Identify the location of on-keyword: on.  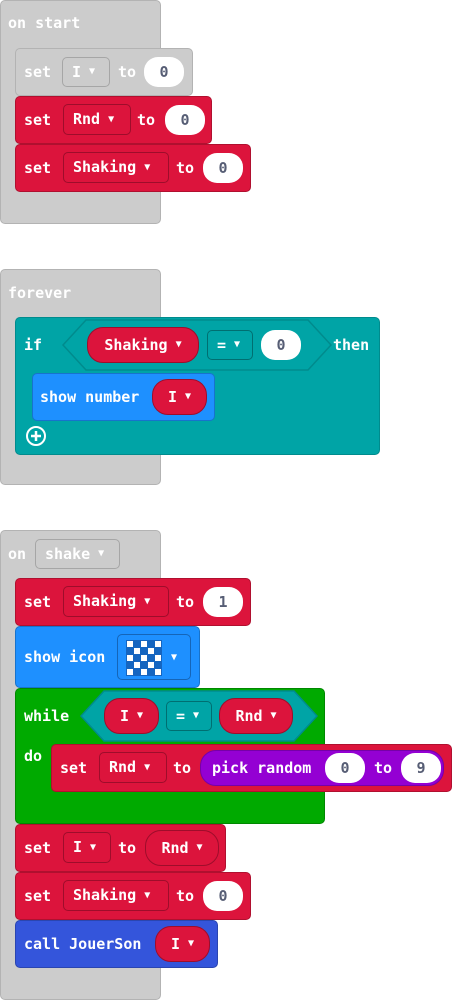
(17, 554).